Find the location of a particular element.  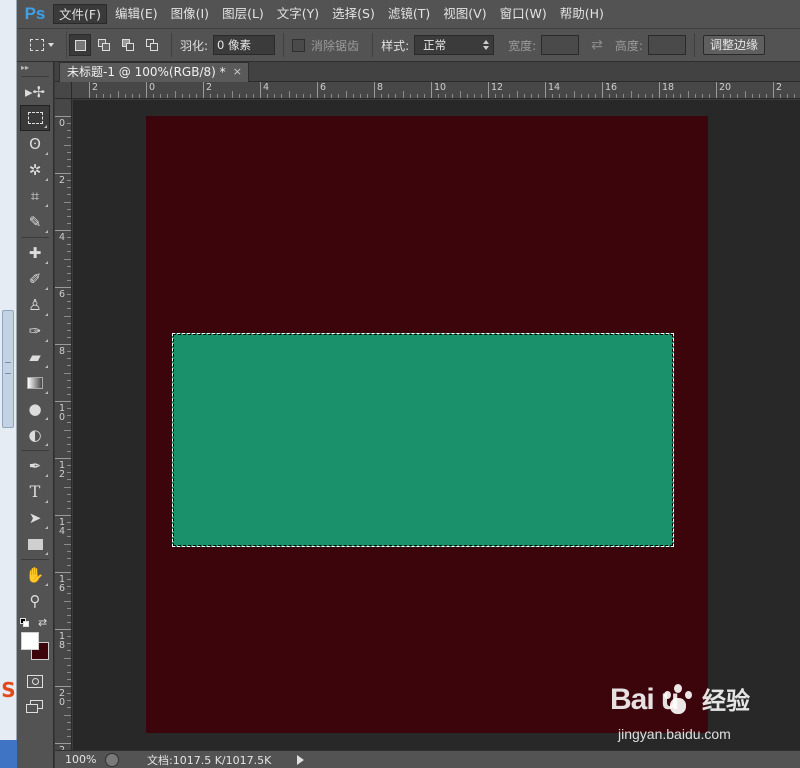

menu-layer: 图层(L) is located at coordinates (243, 14).